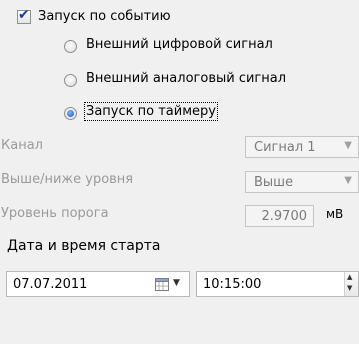 Image resolution: width=359 pixels, height=344 pixels. Describe the element at coordinates (285, 147) in the screenshot. I see `channel-value: Сигнал 1` at that location.